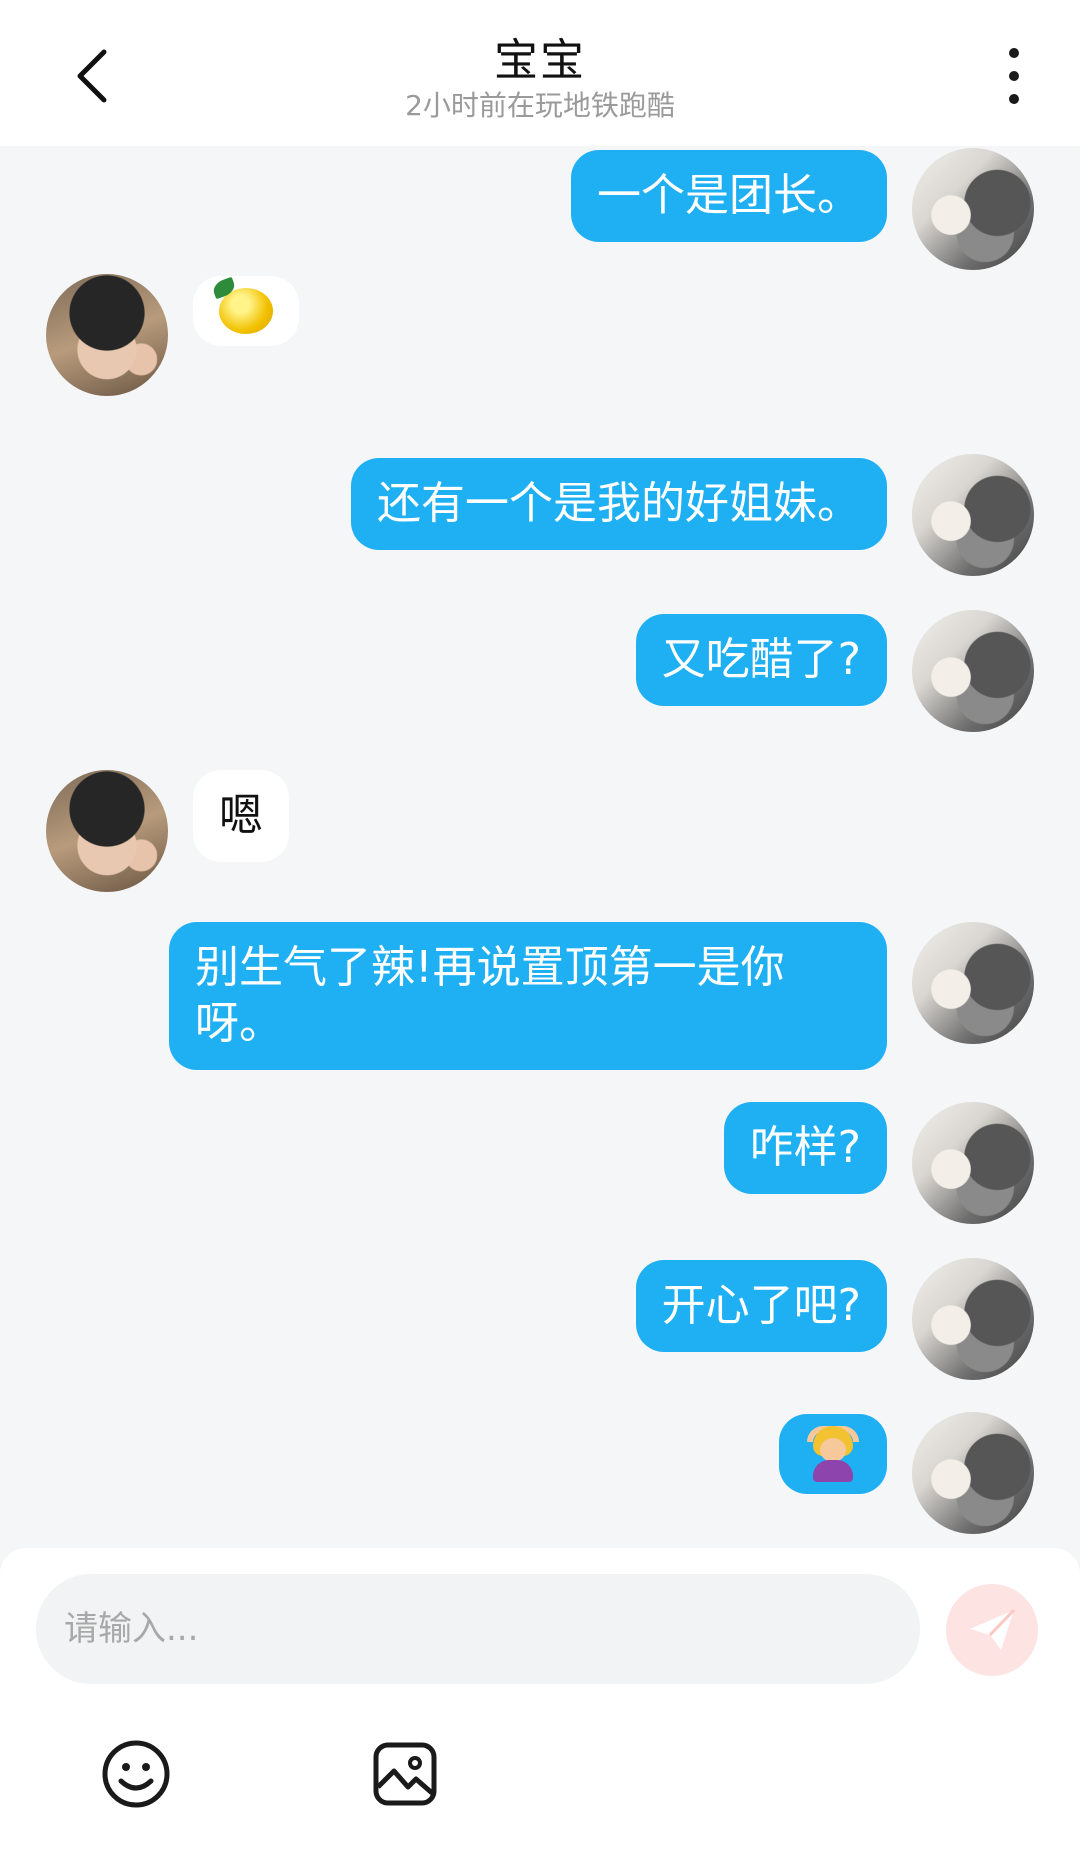 Image resolution: width=1080 pixels, height=1862 pixels. Describe the element at coordinates (540, 105) in the screenshot. I see `contact-status: 2小时前在玩地铁跑酷` at that location.